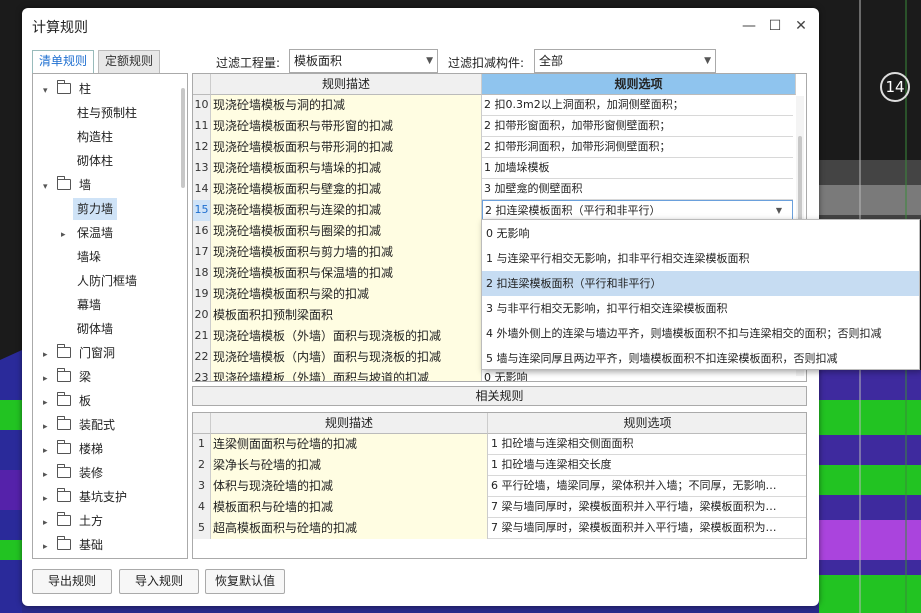 The height and width of the screenshot is (613, 921). Describe the element at coordinates (202, 465) in the screenshot. I see `row-number: 2` at that location.